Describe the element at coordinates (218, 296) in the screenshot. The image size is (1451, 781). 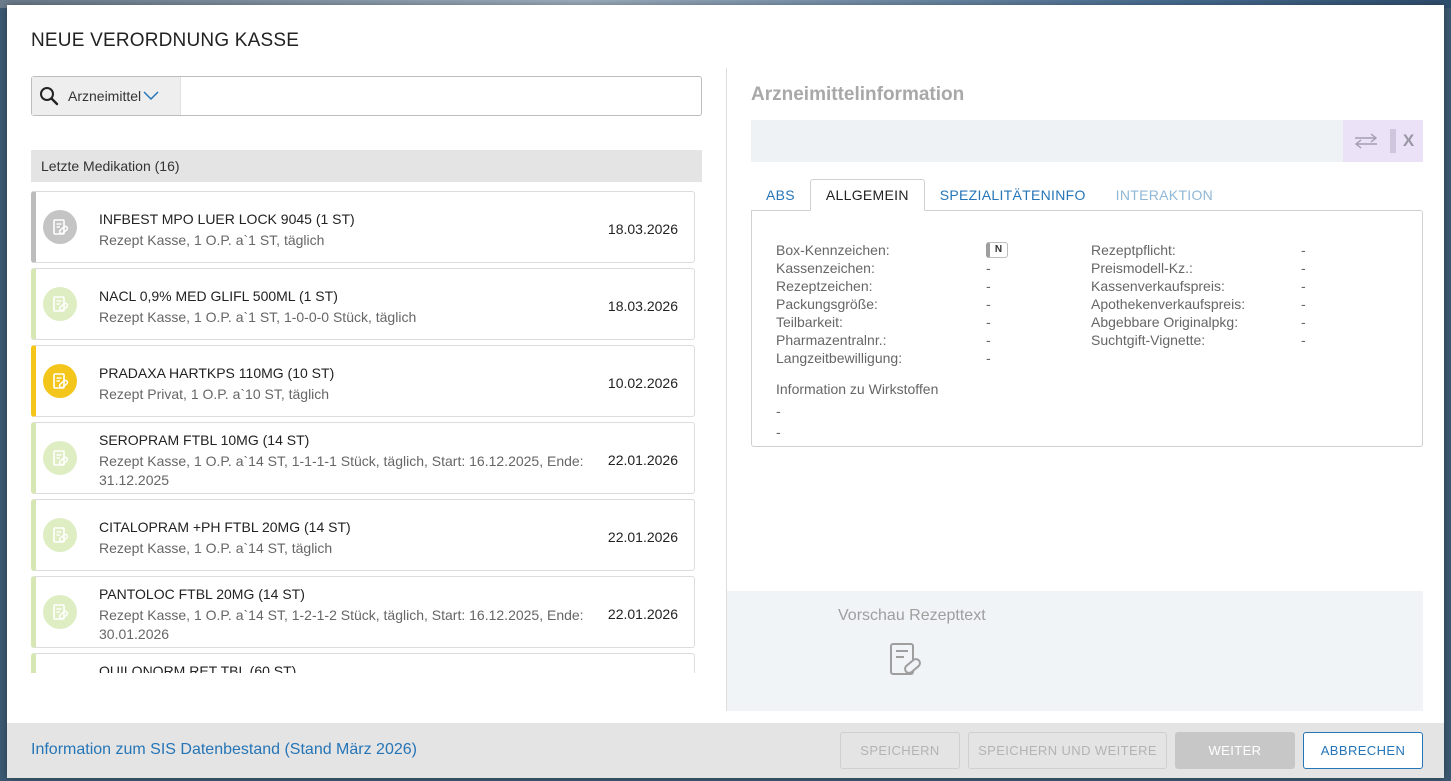
I see `medication-name: NACL 0,9% MED GLIFL 500ML (1 ST)` at that location.